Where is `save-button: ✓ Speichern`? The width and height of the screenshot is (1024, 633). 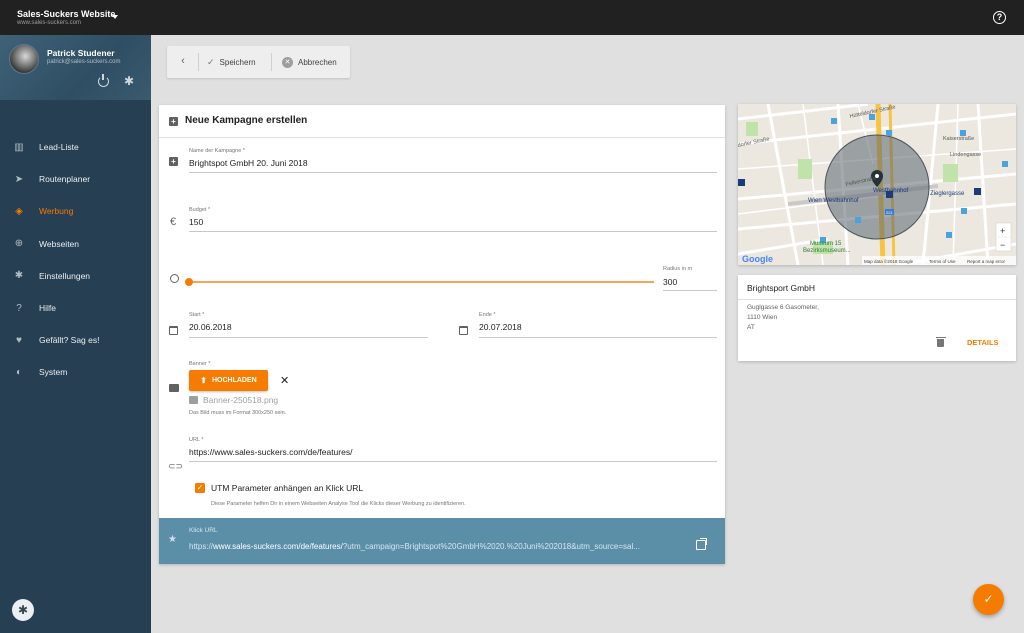 save-button: ✓ Speichern is located at coordinates (231, 62).